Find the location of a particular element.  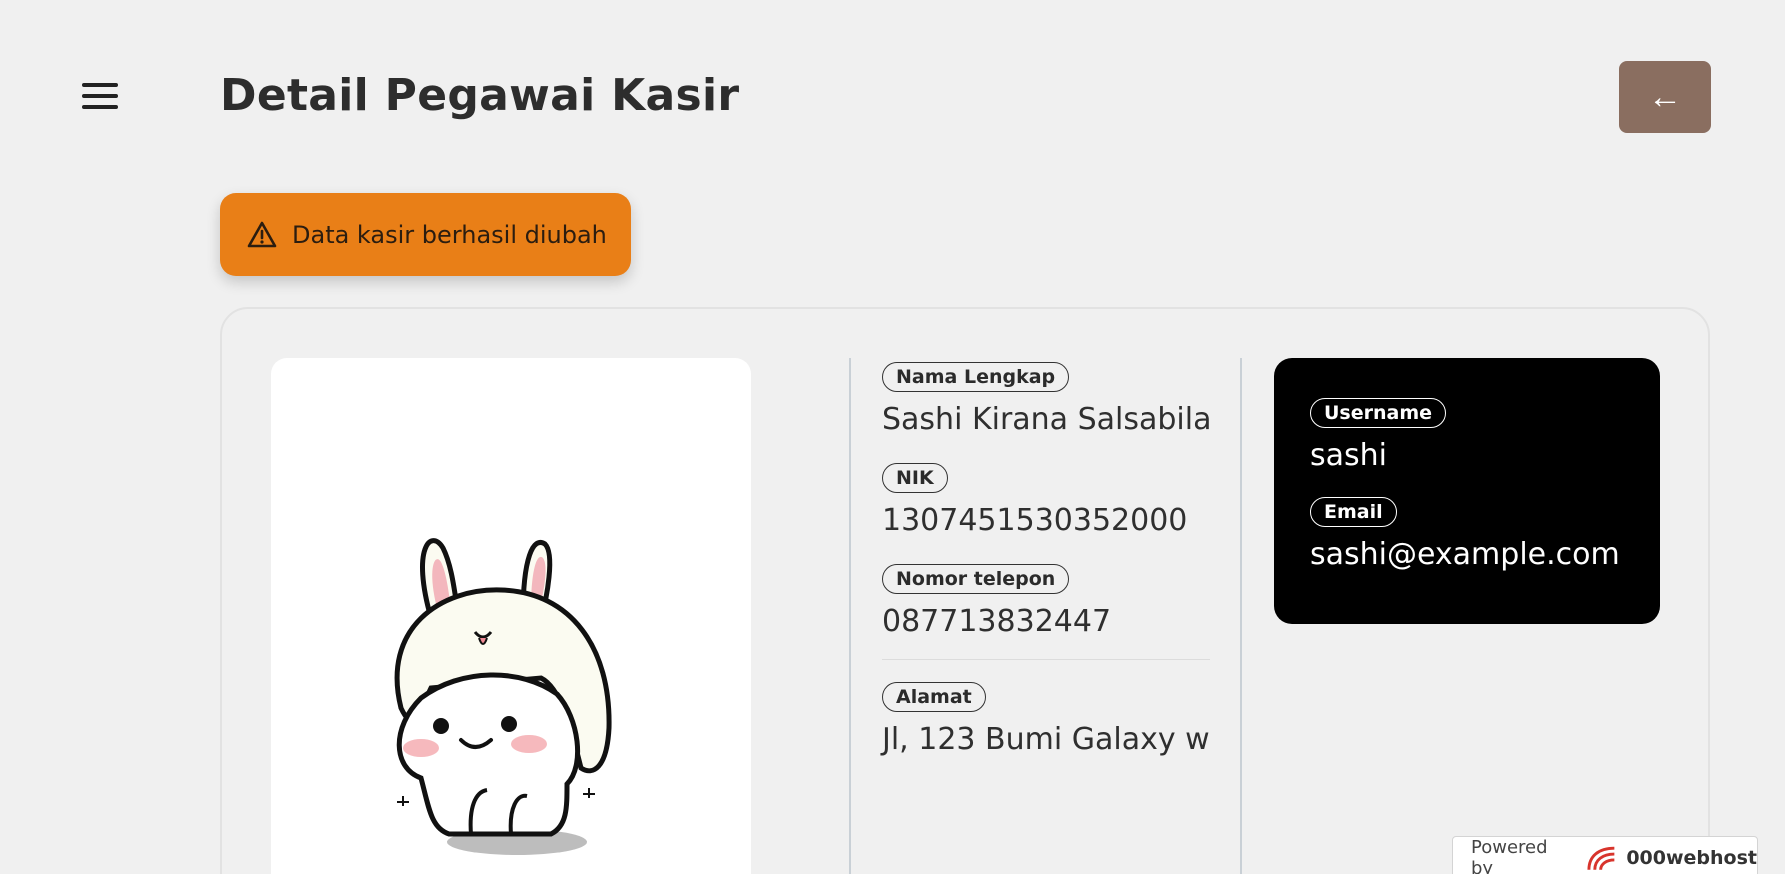

powered-by-badge: Powered by 000webhost is located at coordinates (1605, 855).